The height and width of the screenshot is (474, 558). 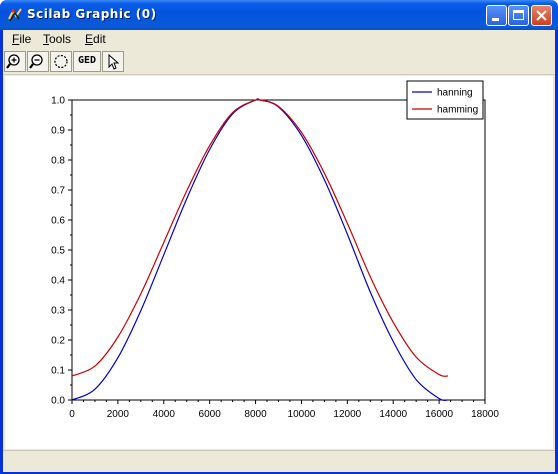 I want to click on y-tick-label: 1.0, so click(x=58, y=101).